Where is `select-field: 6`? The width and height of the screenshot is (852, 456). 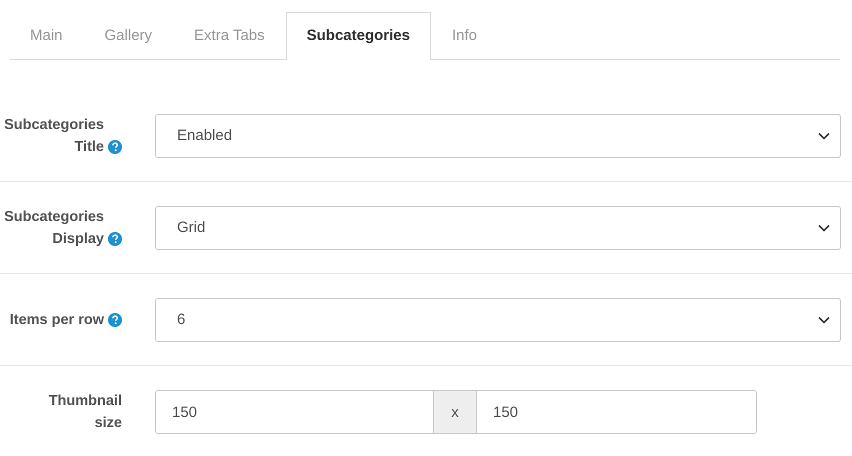 select-field: 6 is located at coordinates (498, 320).